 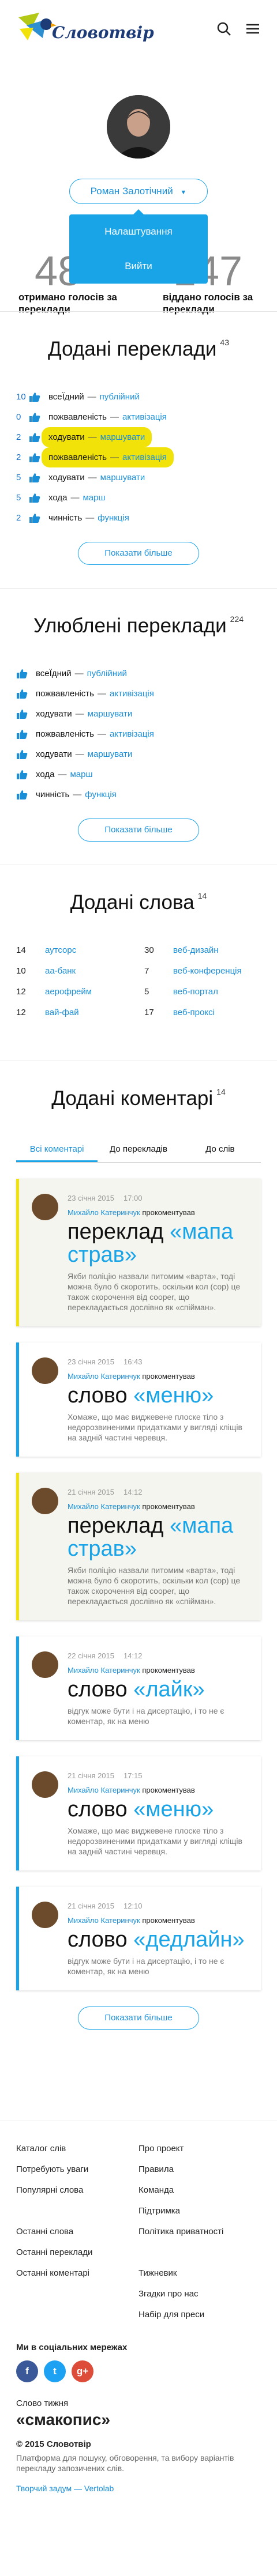 I want to click on footer-link: Каталог слів, so click(x=77, y=2149).